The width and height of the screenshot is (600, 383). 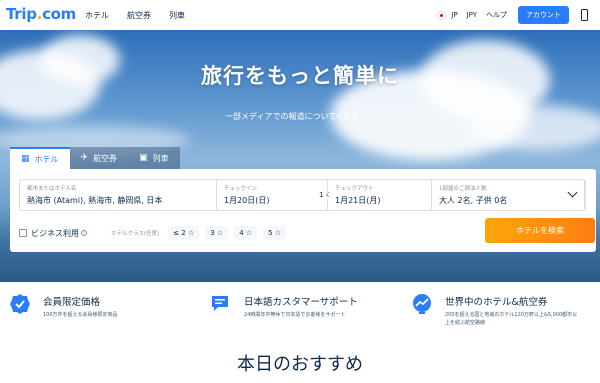 What do you see at coordinates (465, 323) in the screenshot?
I see `feature-desc-line: 上を結ぶ航空路線` at bounding box center [465, 323].